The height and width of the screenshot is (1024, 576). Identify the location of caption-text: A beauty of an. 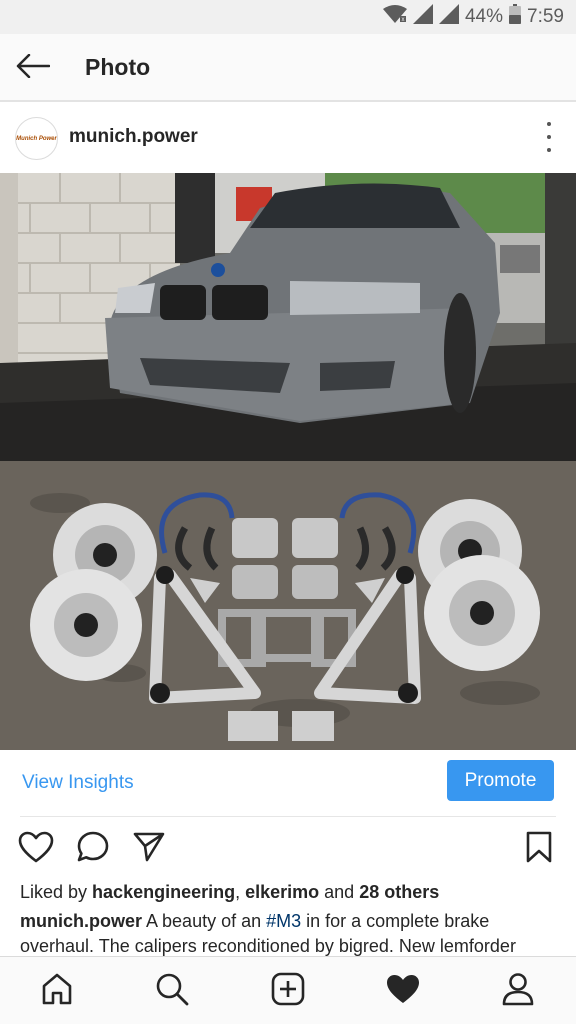
(204, 921).